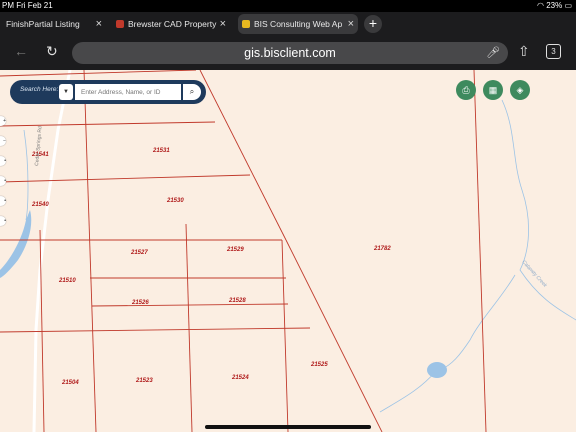 This screenshot has width=576, height=432. What do you see at coordinates (140, 303) in the screenshot?
I see `parcel-label: 21526` at bounding box center [140, 303].